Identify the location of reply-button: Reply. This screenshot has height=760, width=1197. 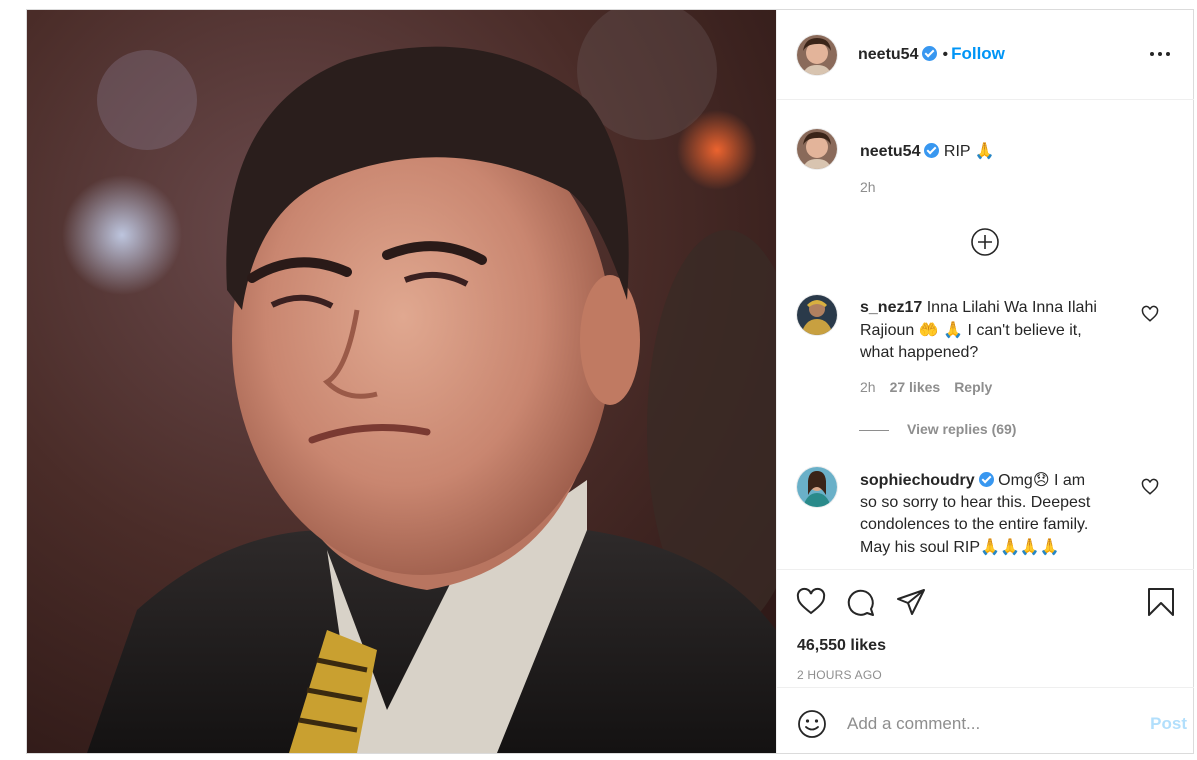
(973, 387).